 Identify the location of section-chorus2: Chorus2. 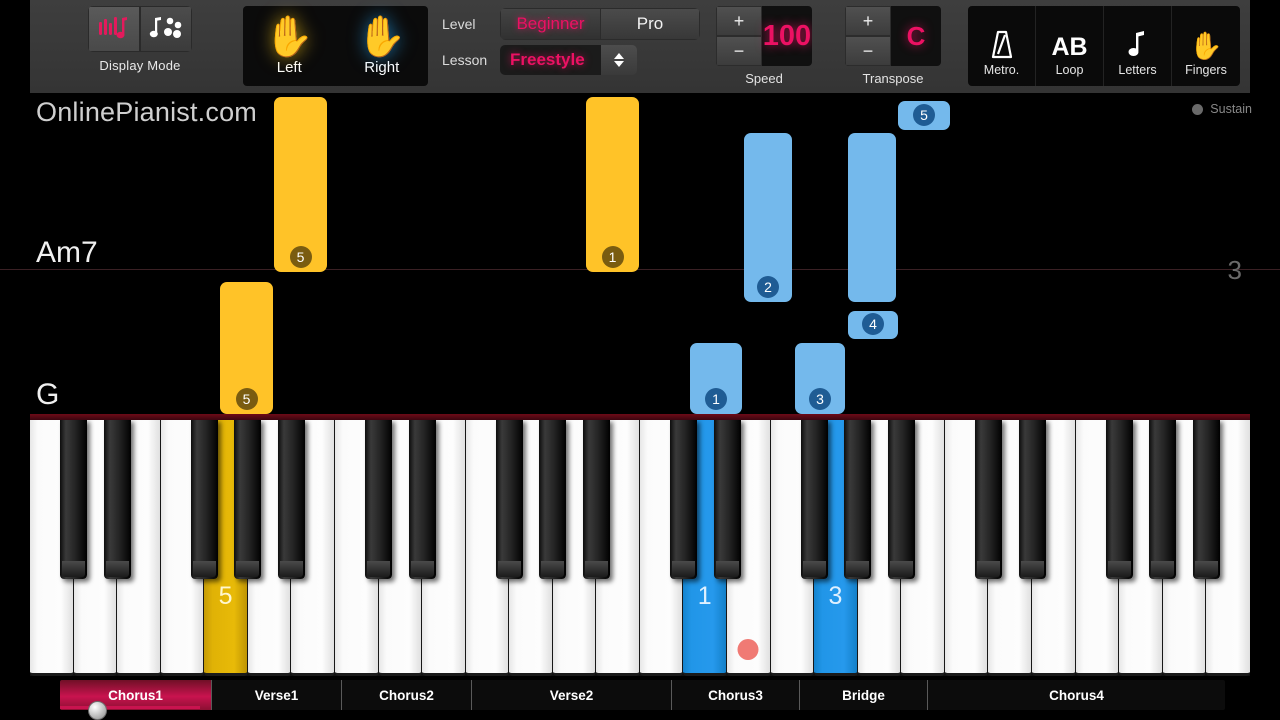
(407, 695).